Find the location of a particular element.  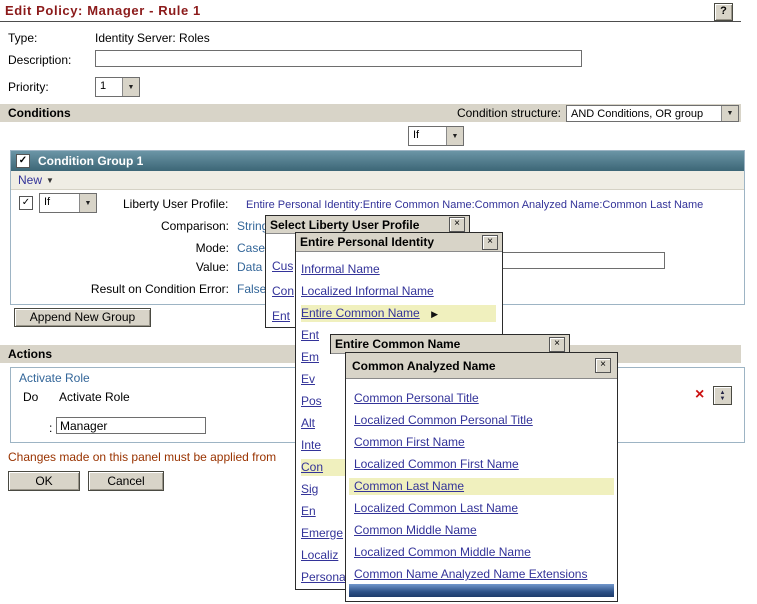

menu-item: Localized Common Middle Name is located at coordinates (482, 552).